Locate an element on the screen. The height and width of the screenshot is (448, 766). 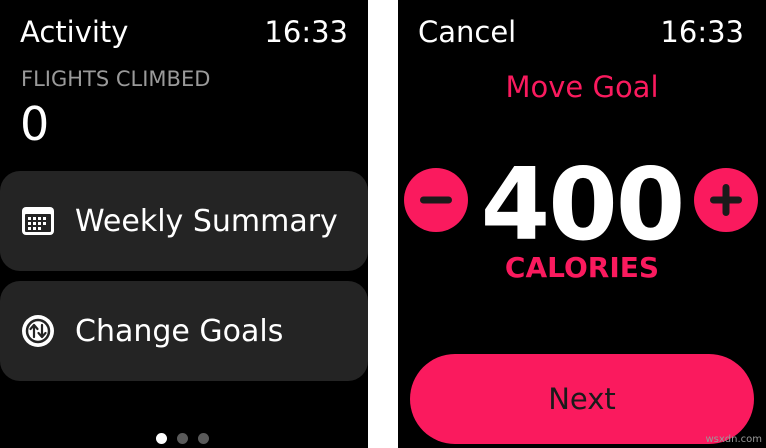
change-goals-button: Change Goals is located at coordinates (184, 331).